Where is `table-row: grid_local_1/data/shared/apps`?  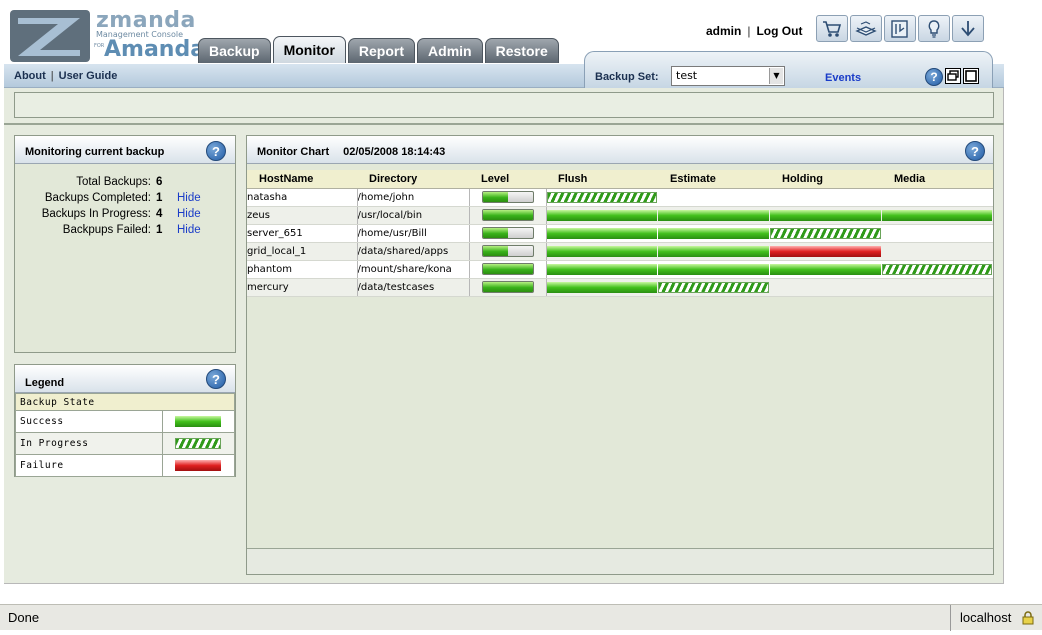 table-row: grid_local_1/data/shared/apps is located at coordinates (620, 251).